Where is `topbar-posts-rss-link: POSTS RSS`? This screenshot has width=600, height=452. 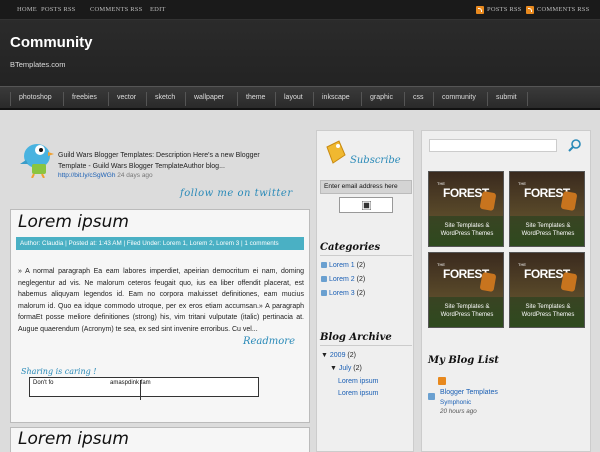
topbar-posts-rss-link: POSTS RSS is located at coordinates (58, 9).